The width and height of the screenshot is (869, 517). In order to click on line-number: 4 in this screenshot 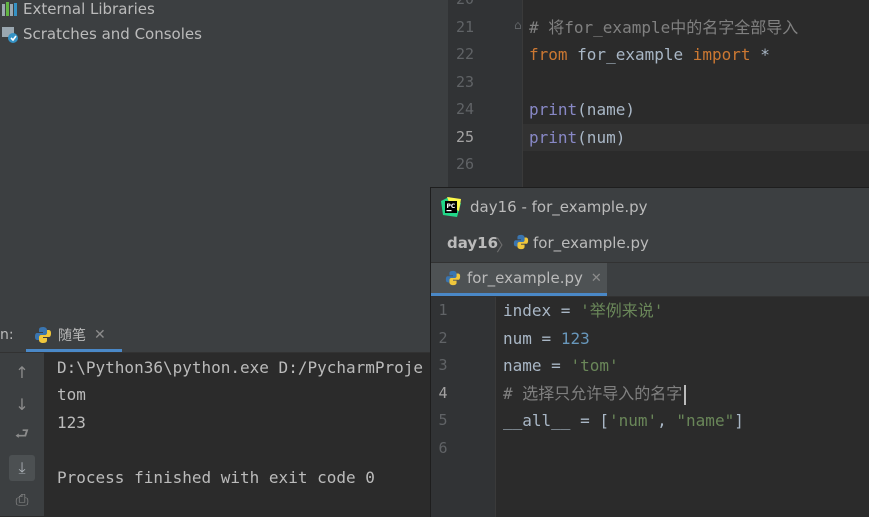, I will do `click(443, 392)`.